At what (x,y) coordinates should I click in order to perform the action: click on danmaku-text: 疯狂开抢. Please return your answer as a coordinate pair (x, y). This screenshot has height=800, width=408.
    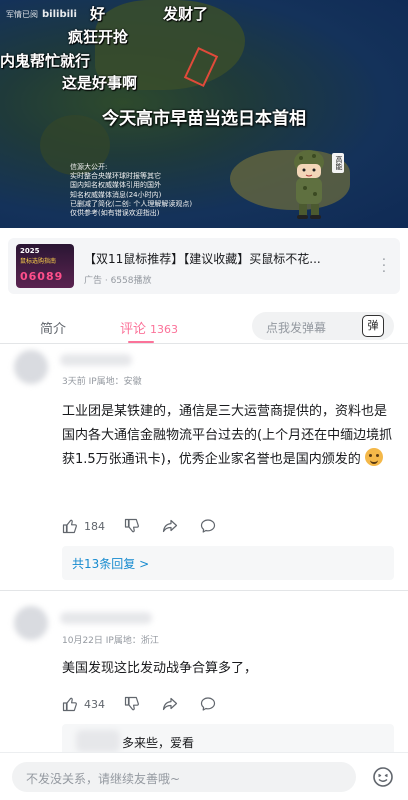
    Looking at the image, I should click on (98, 37).